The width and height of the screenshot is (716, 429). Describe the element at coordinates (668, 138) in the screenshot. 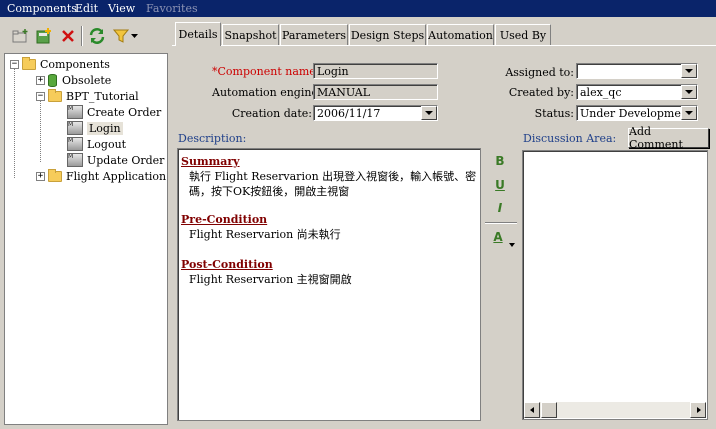

I see `add-comment-button: Add Comment` at that location.